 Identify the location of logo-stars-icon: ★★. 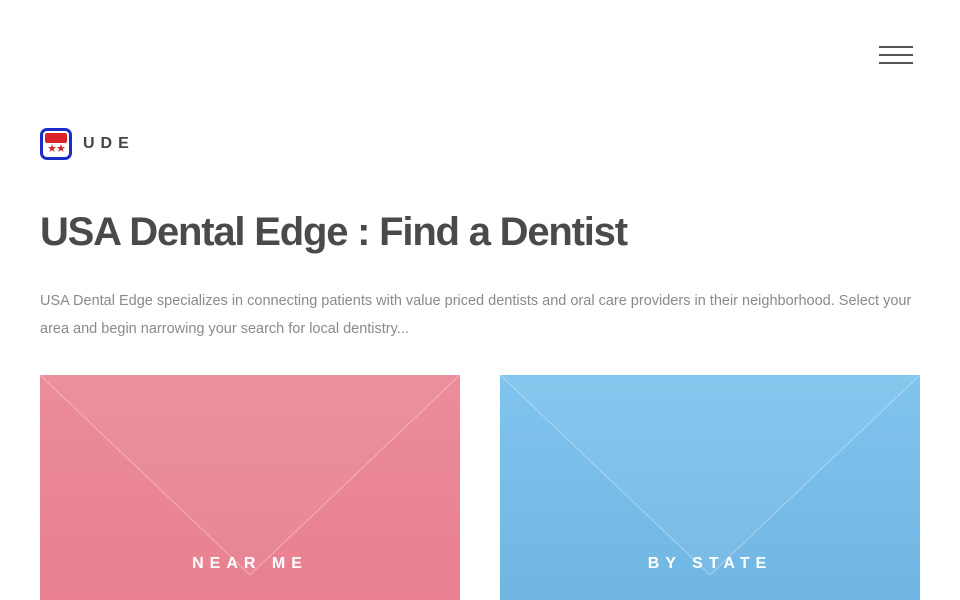
(56, 149).